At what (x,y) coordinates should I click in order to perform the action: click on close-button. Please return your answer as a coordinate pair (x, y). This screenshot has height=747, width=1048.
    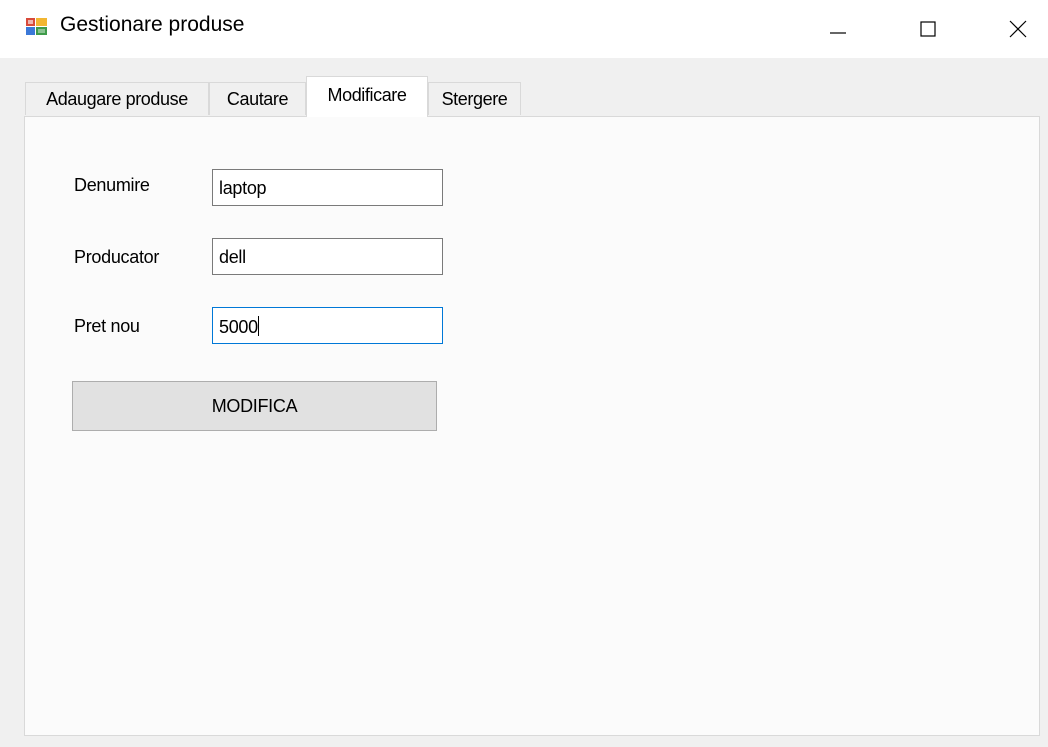
    Looking at the image, I should click on (1018, 29).